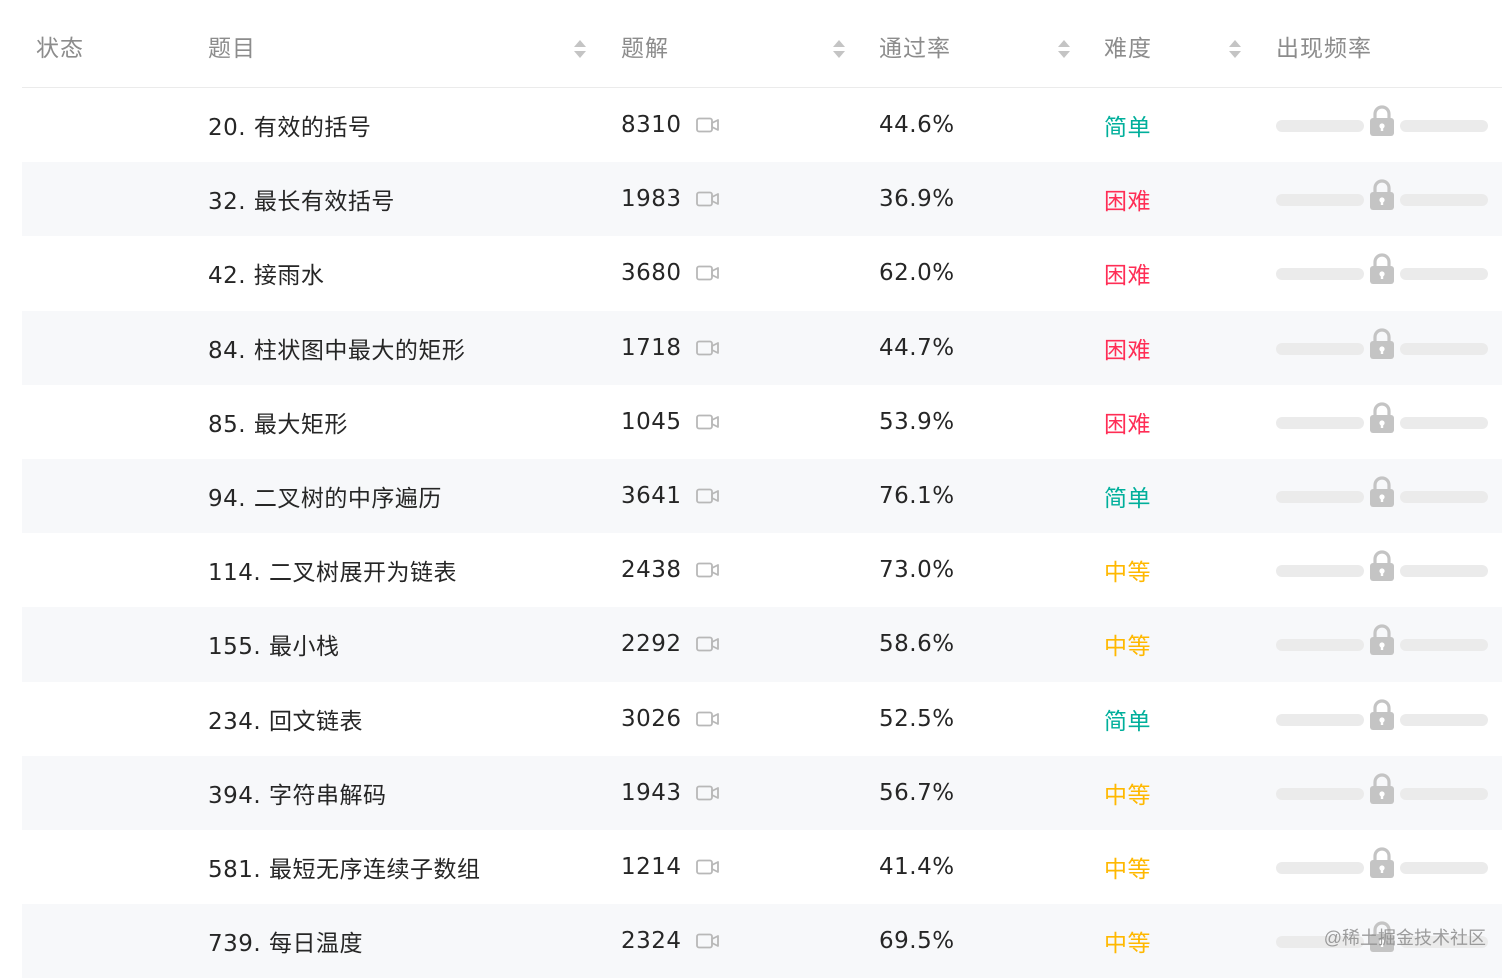 Image resolution: width=1512 pixels, height=978 pixels. Describe the element at coordinates (1127, 348) in the screenshot. I see `difficulty-label: 困难` at that location.